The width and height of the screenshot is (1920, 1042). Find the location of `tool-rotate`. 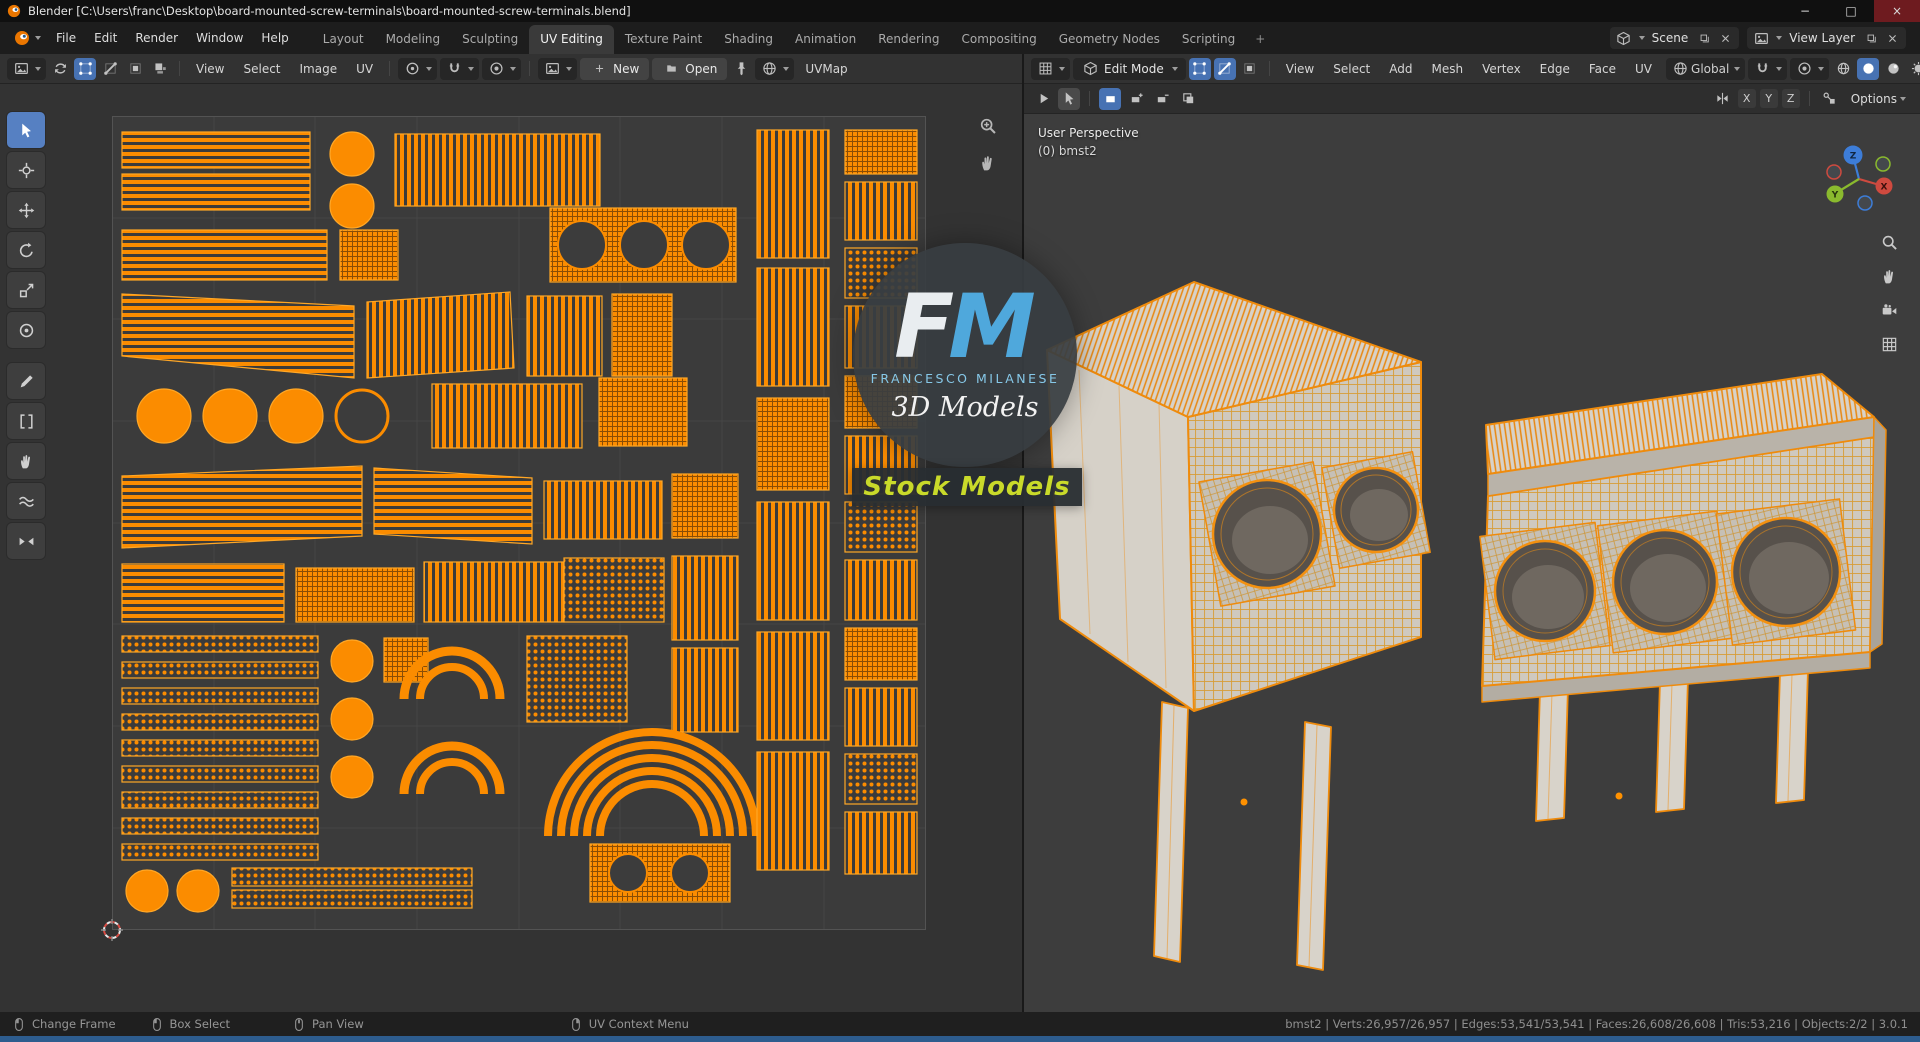

tool-rotate is located at coordinates (26, 250).